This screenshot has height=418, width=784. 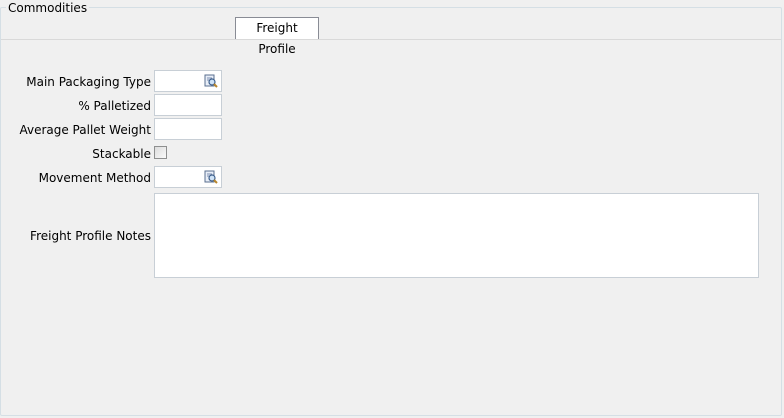 What do you see at coordinates (114, 106) in the screenshot?
I see `pct-palletized-label: % Palletized` at bounding box center [114, 106].